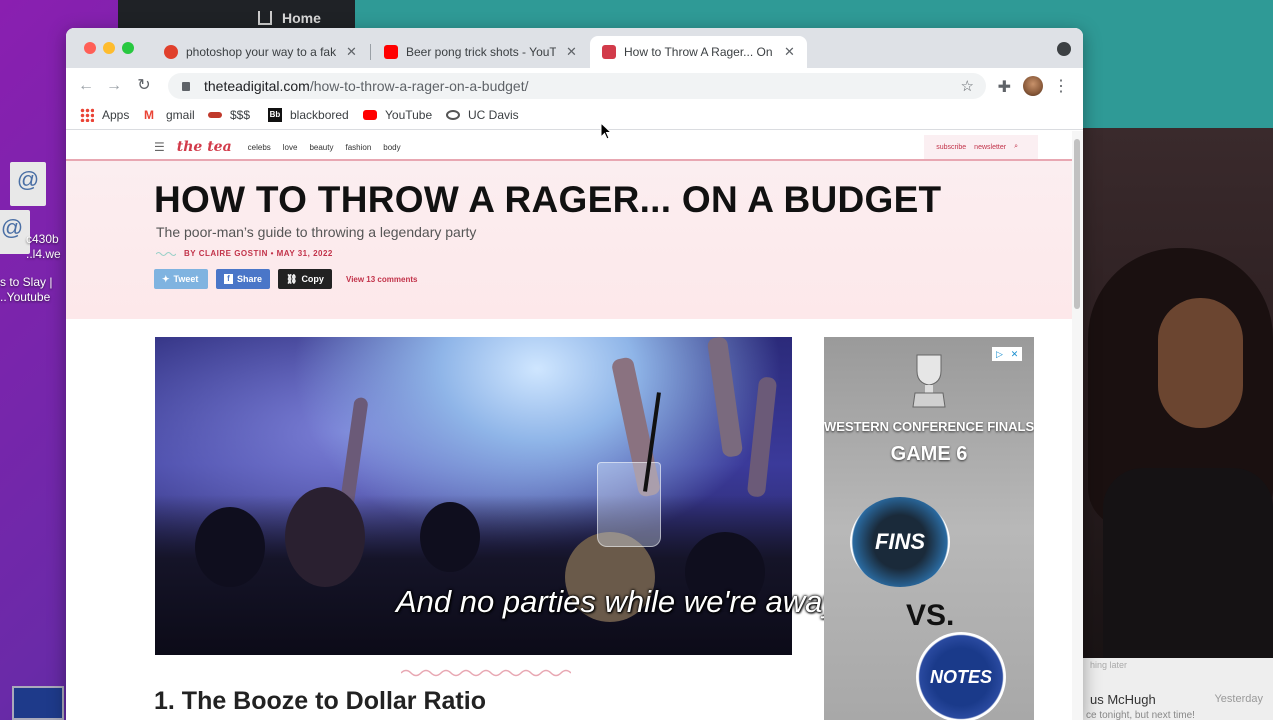 This screenshot has height=720, width=1273. I want to click on reload-icon: ↻, so click(144, 86).